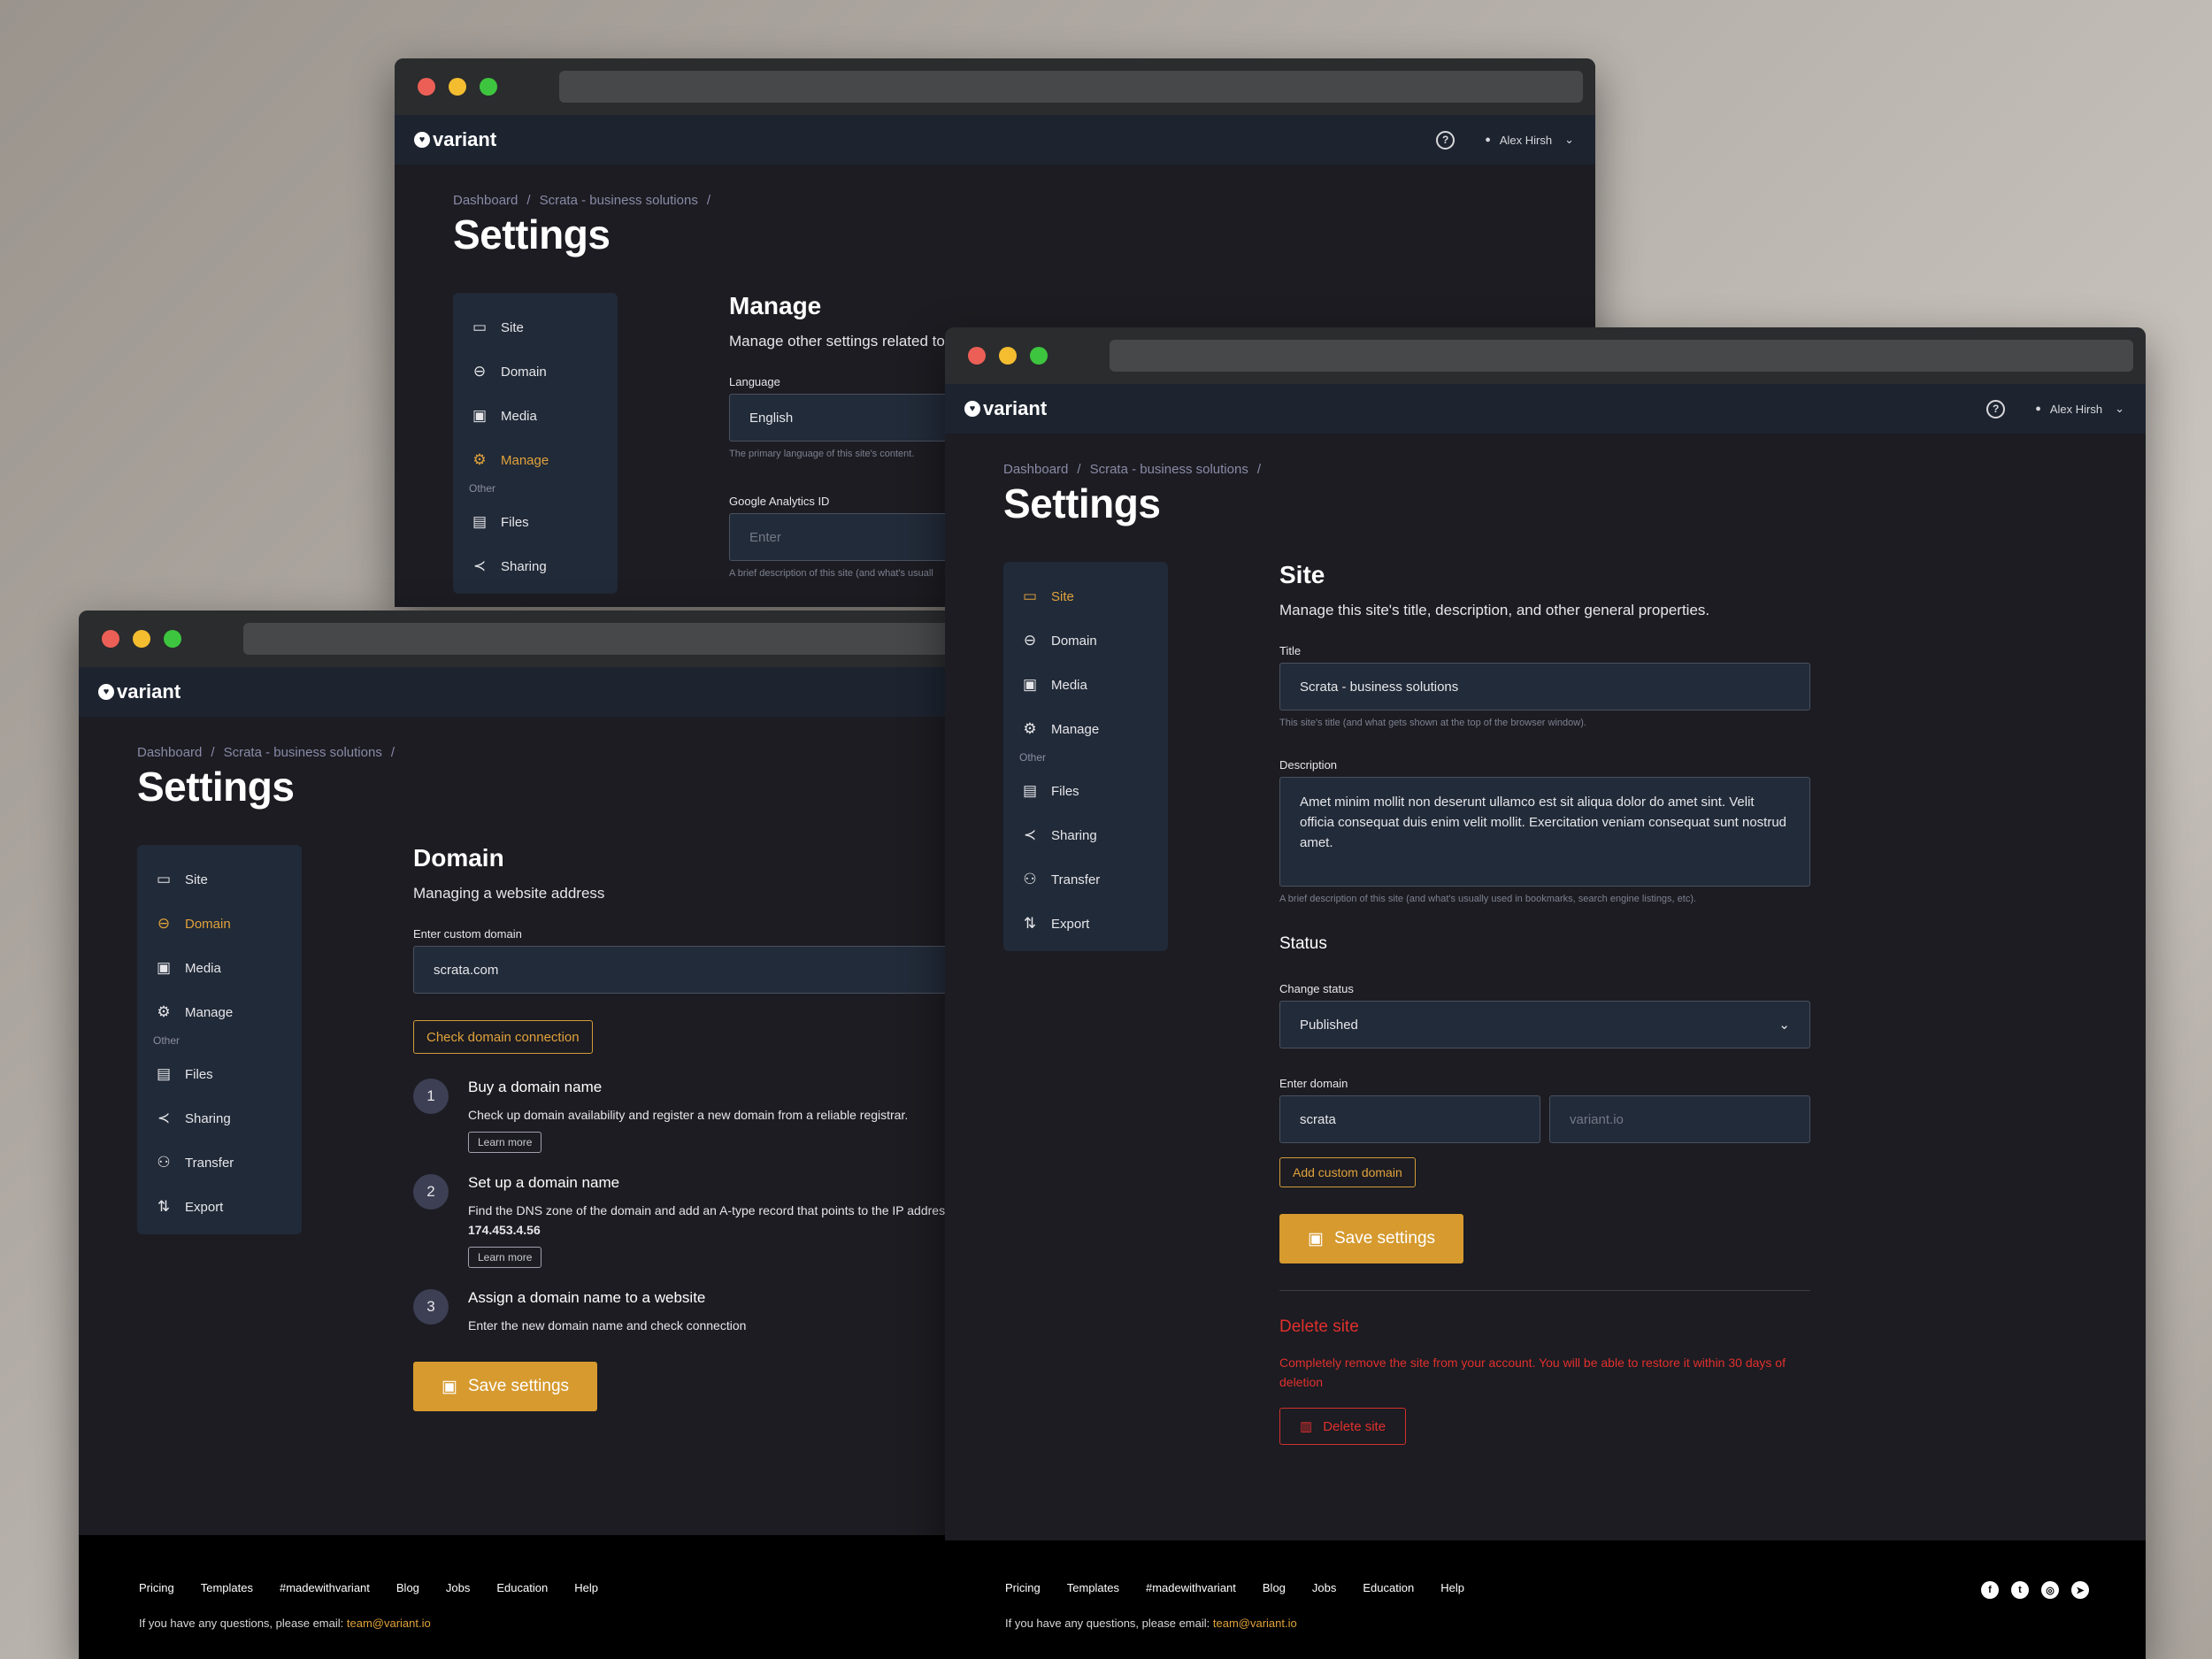  Describe the element at coordinates (524, 372) in the screenshot. I see `sidebar-item-label: Domain` at that location.